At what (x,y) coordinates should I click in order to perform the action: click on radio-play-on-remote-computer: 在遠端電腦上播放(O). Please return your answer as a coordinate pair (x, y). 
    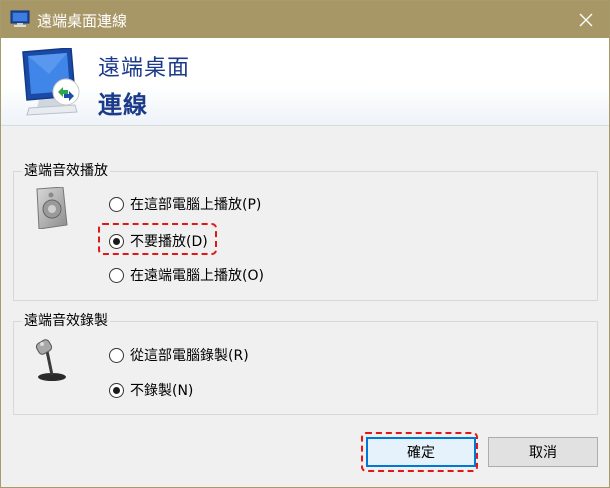
    Looking at the image, I should click on (186, 275).